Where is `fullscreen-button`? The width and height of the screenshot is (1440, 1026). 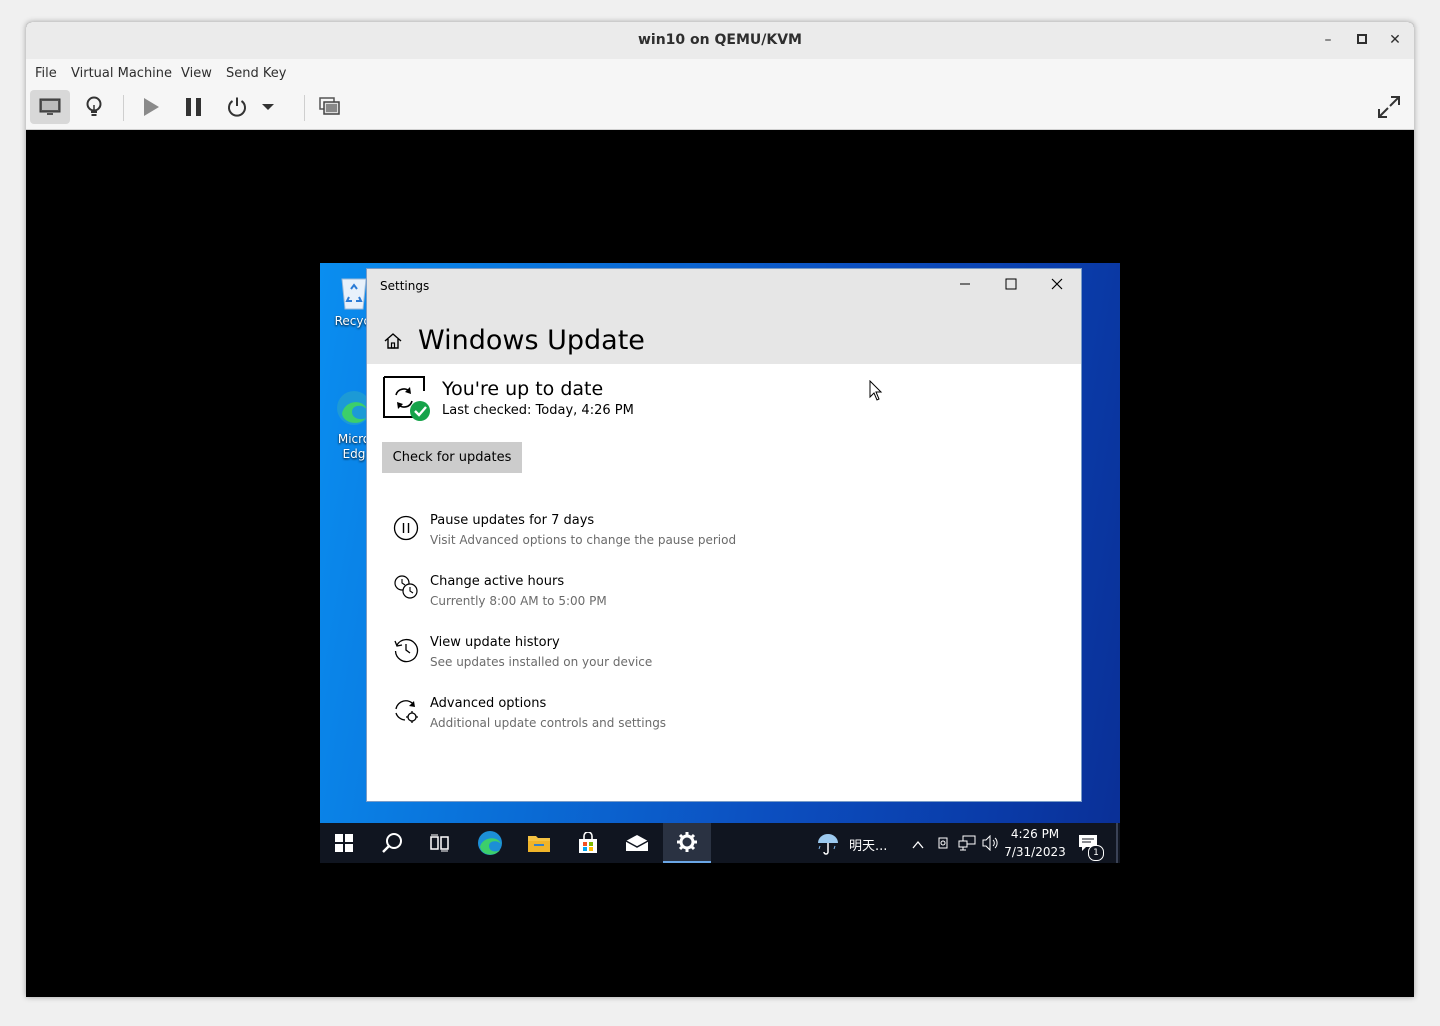 fullscreen-button is located at coordinates (1389, 107).